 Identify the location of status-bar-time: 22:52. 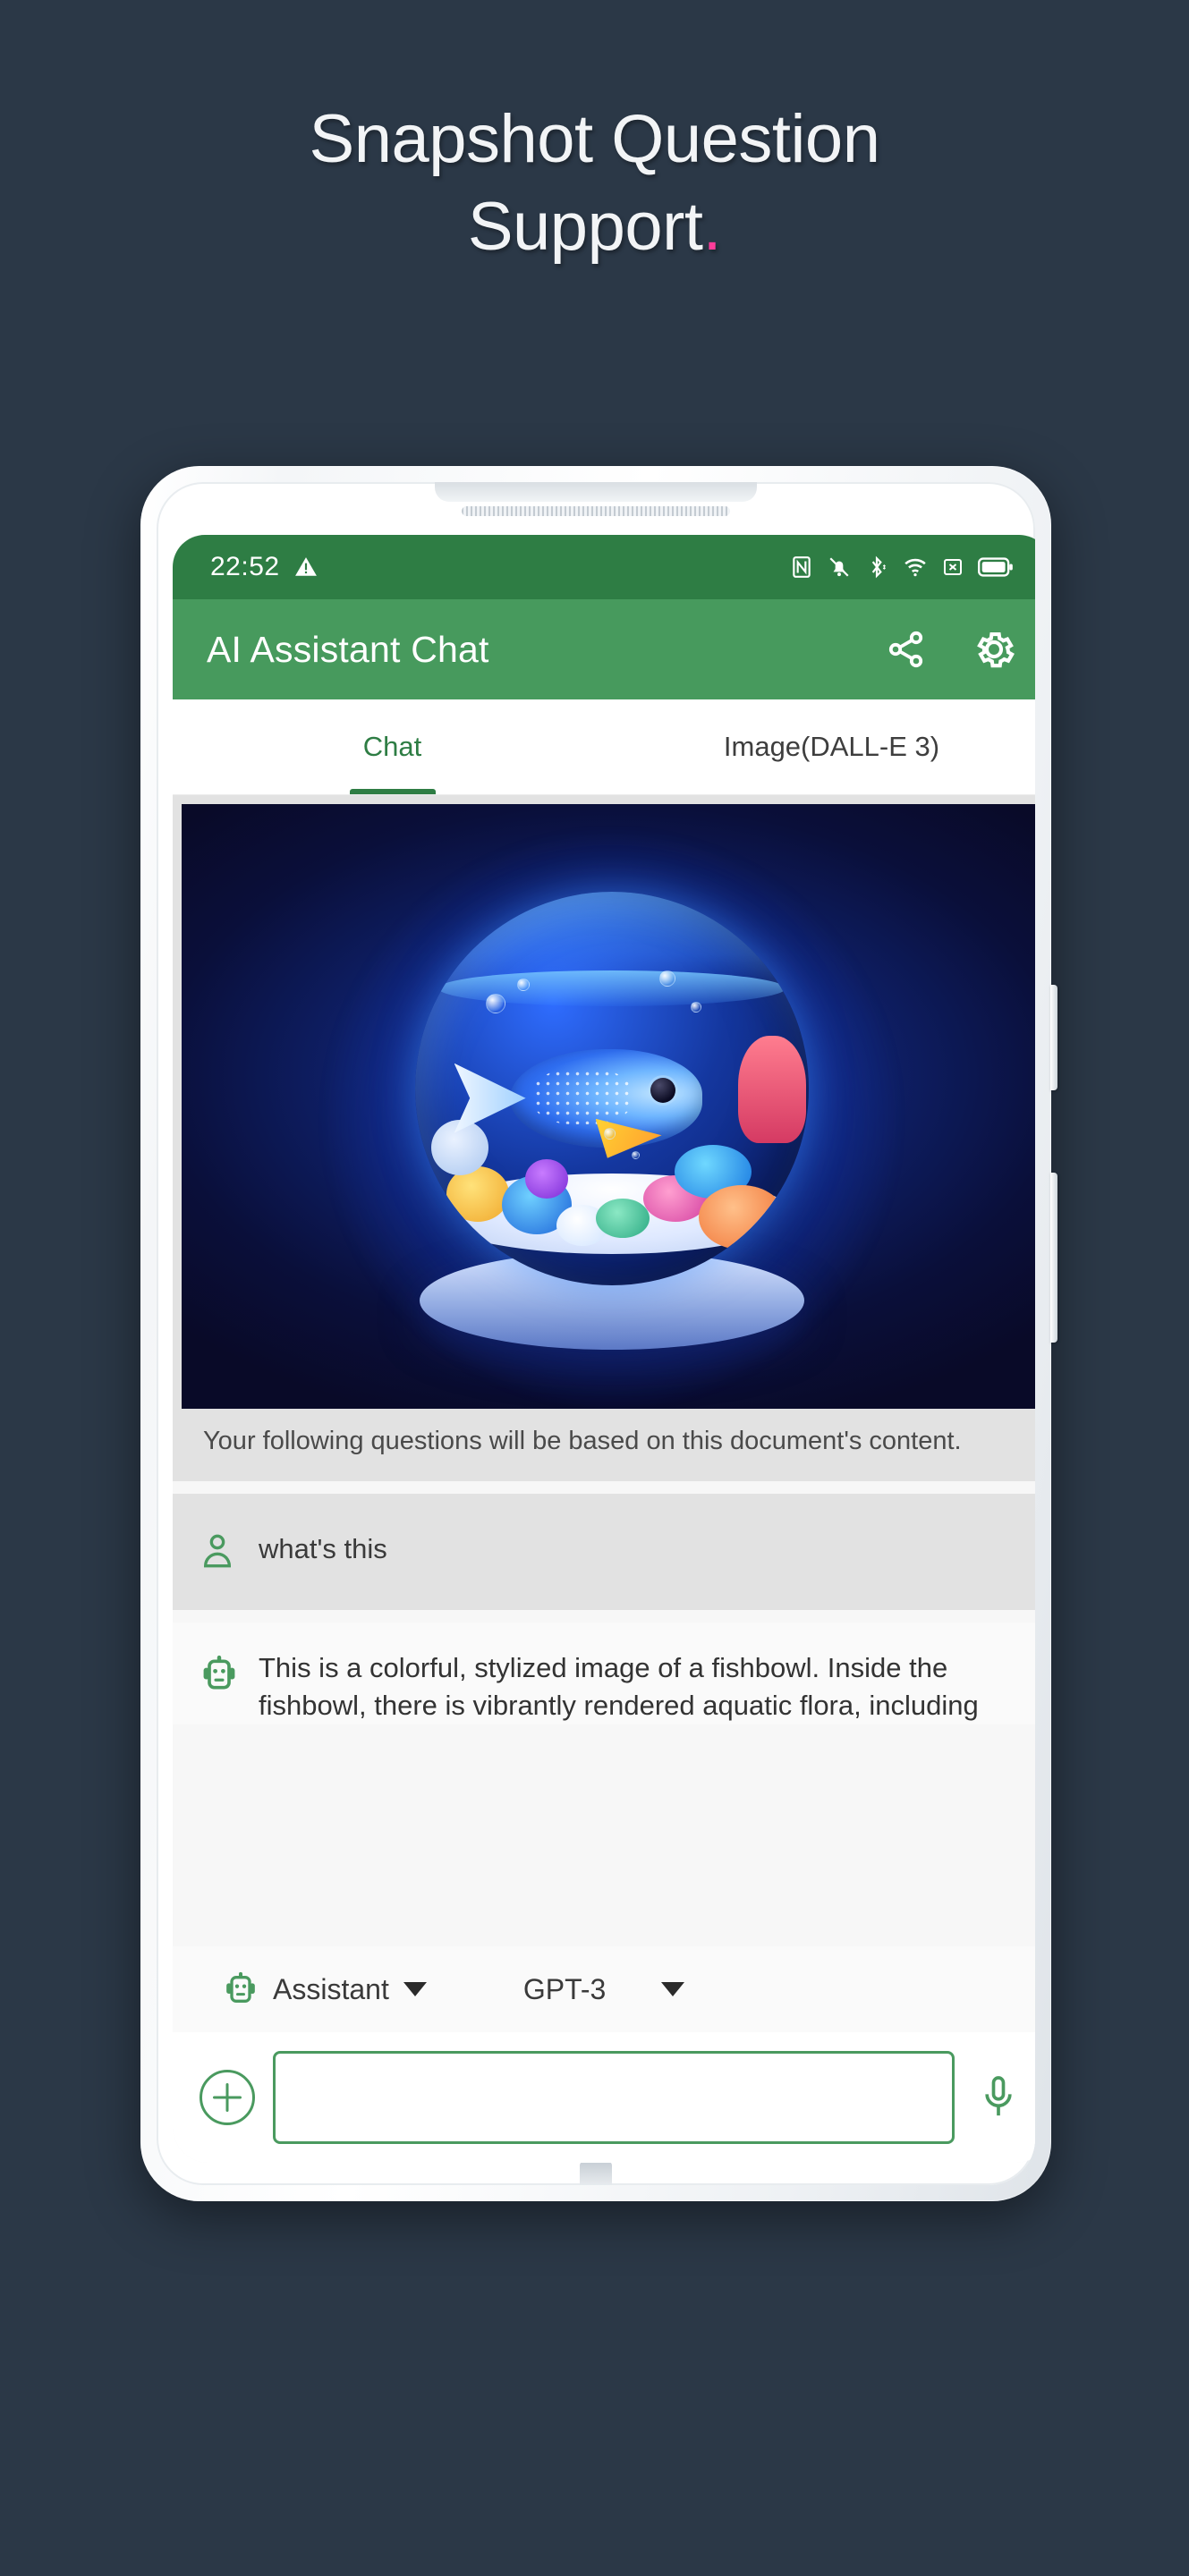
(245, 566).